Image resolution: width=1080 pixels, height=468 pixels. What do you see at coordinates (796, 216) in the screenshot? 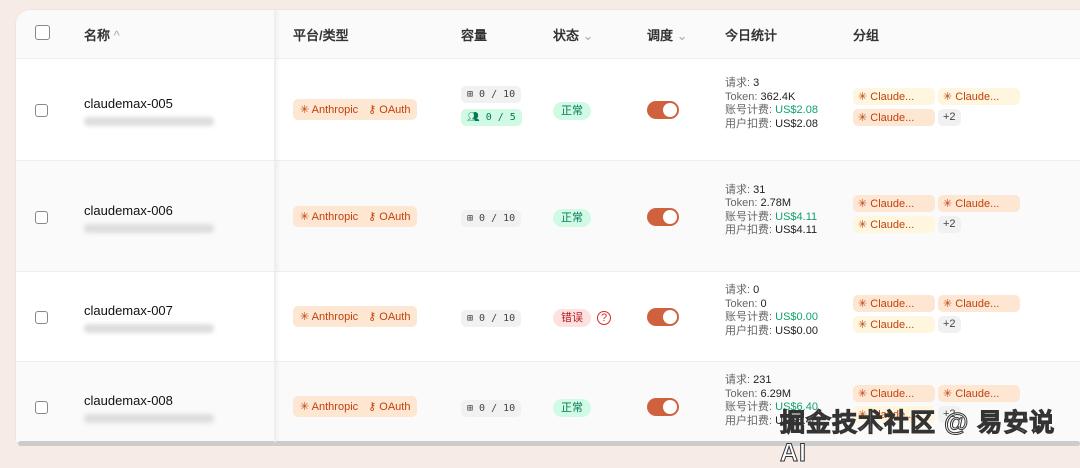
I see `account-cost-value: US$4.11` at bounding box center [796, 216].